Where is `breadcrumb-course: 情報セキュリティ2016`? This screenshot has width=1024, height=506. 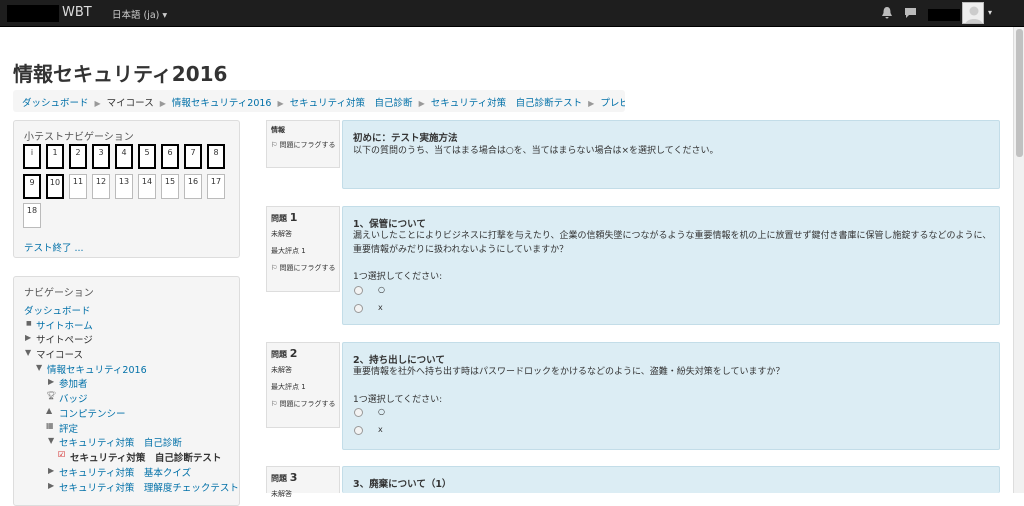
breadcrumb-course: 情報セキュリティ2016 is located at coordinates (222, 103).